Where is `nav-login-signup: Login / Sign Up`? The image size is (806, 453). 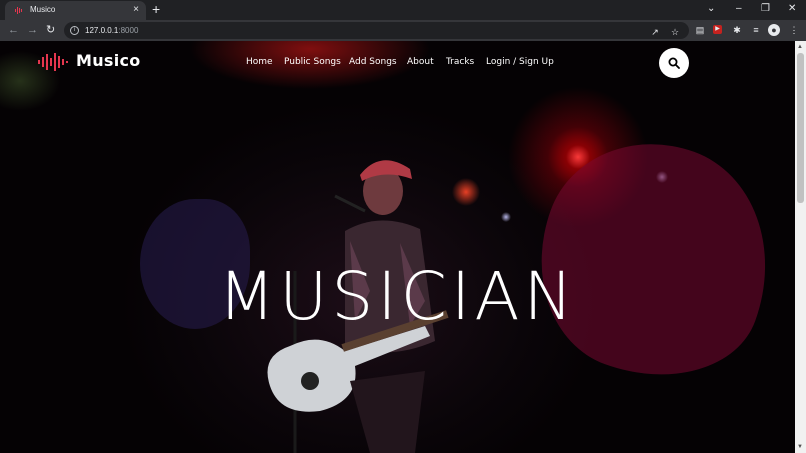 nav-login-signup: Login / Sign Up is located at coordinates (520, 62).